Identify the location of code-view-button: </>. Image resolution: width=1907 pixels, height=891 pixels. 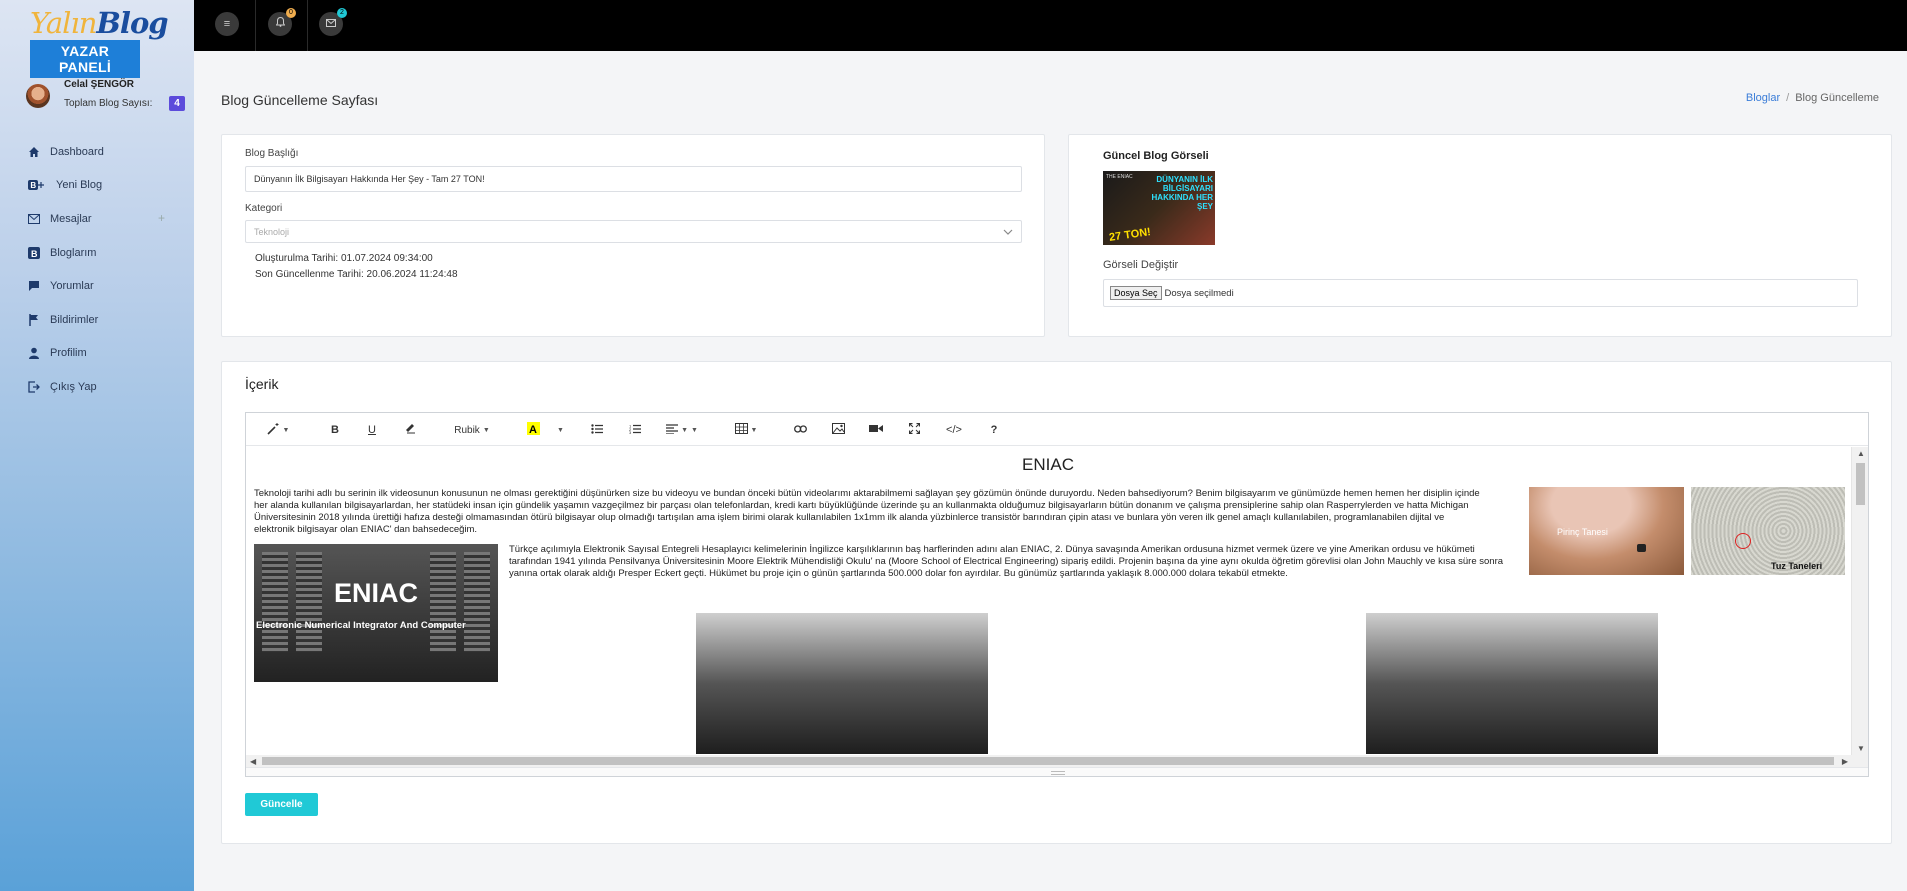
(954, 430).